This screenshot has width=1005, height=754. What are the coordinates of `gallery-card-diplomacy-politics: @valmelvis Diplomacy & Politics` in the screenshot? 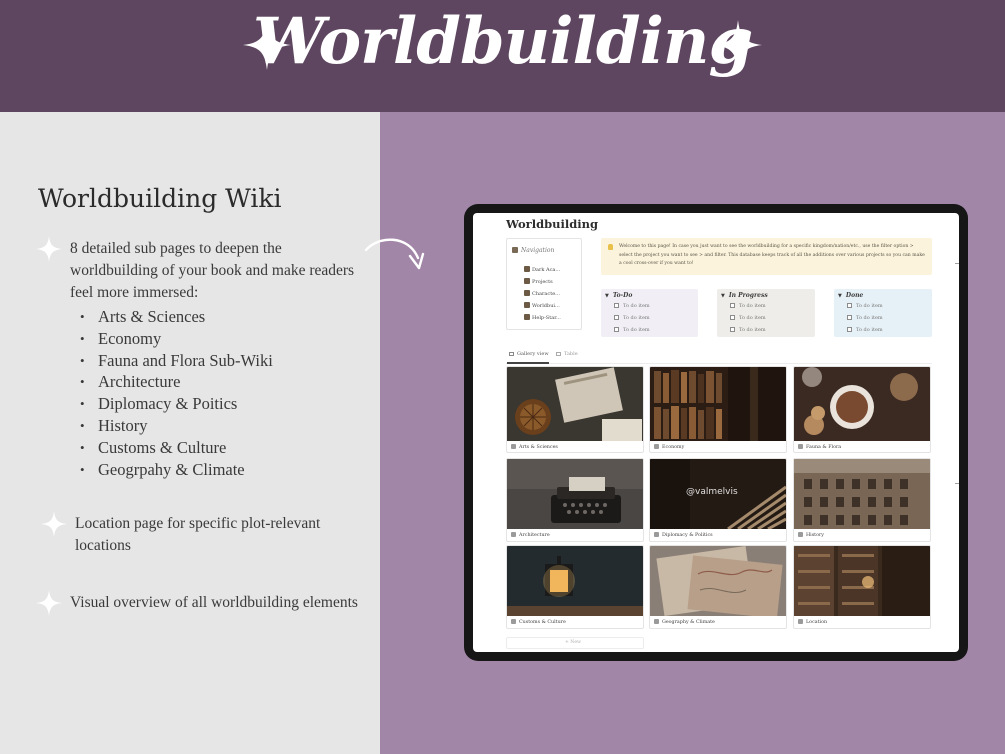 It's located at (718, 500).